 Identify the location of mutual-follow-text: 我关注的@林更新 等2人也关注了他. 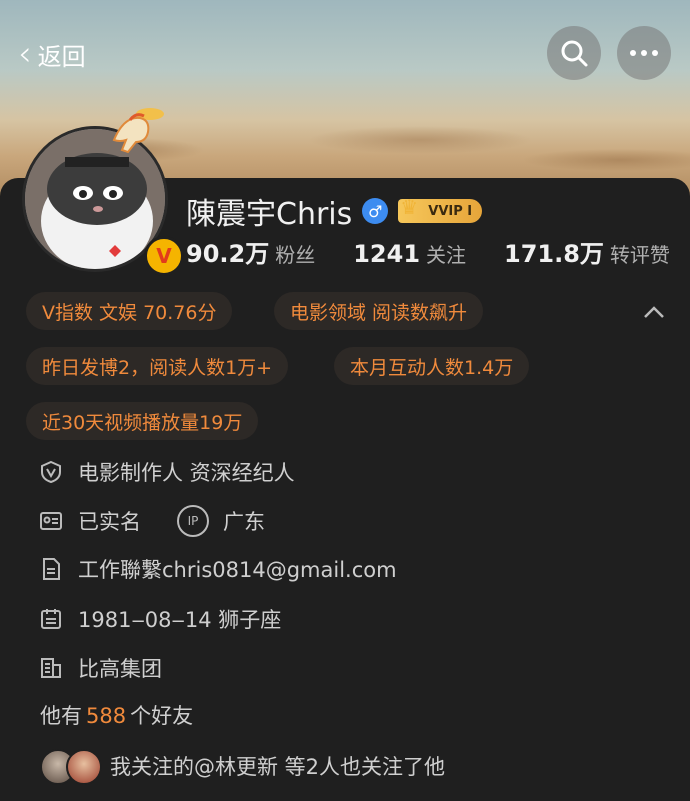
(278, 767).